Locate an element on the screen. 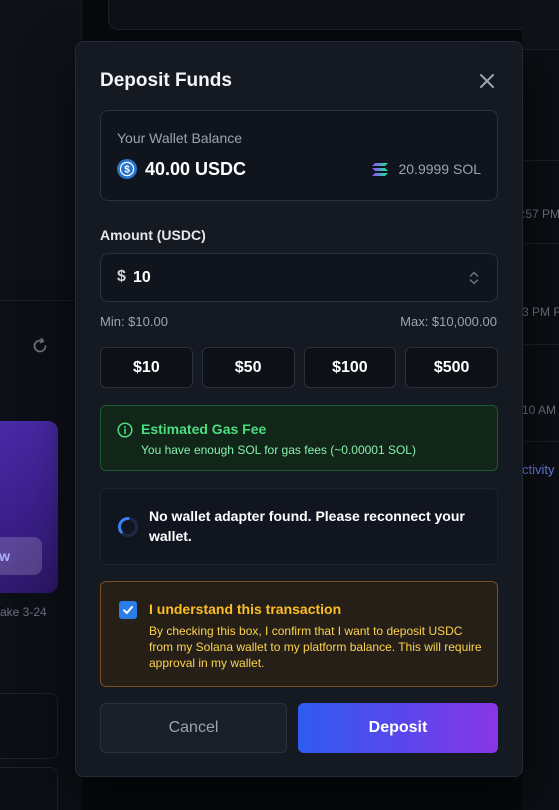 The image size is (559, 810). bg-promo-button: w is located at coordinates (21, 556).